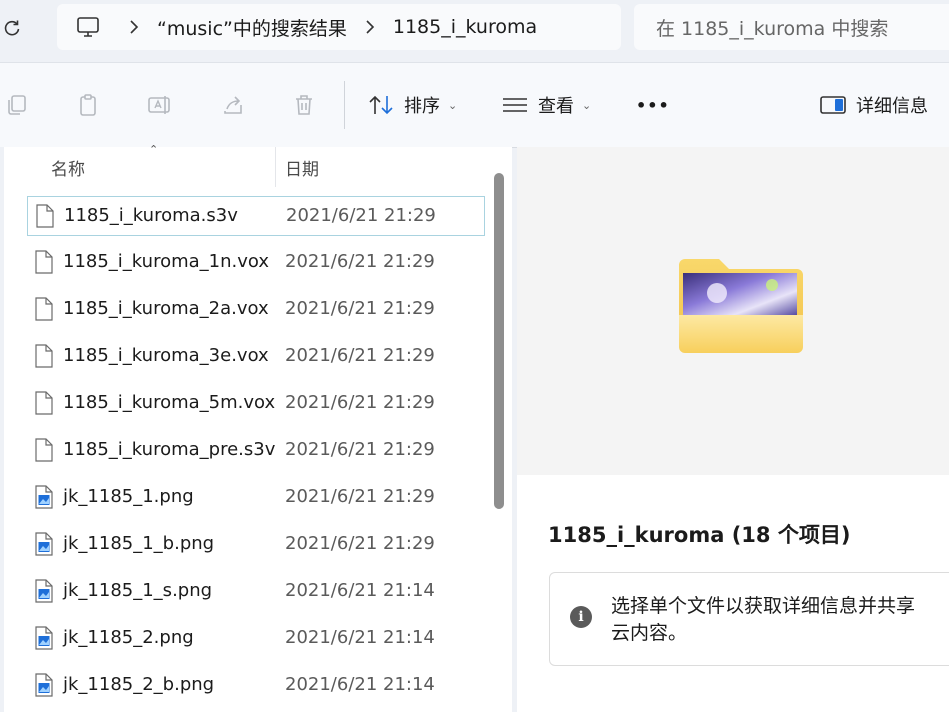 This screenshot has height=712, width=949. Describe the element at coordinates (515, 105) in the screenshot. I see `view-icon` at that location.